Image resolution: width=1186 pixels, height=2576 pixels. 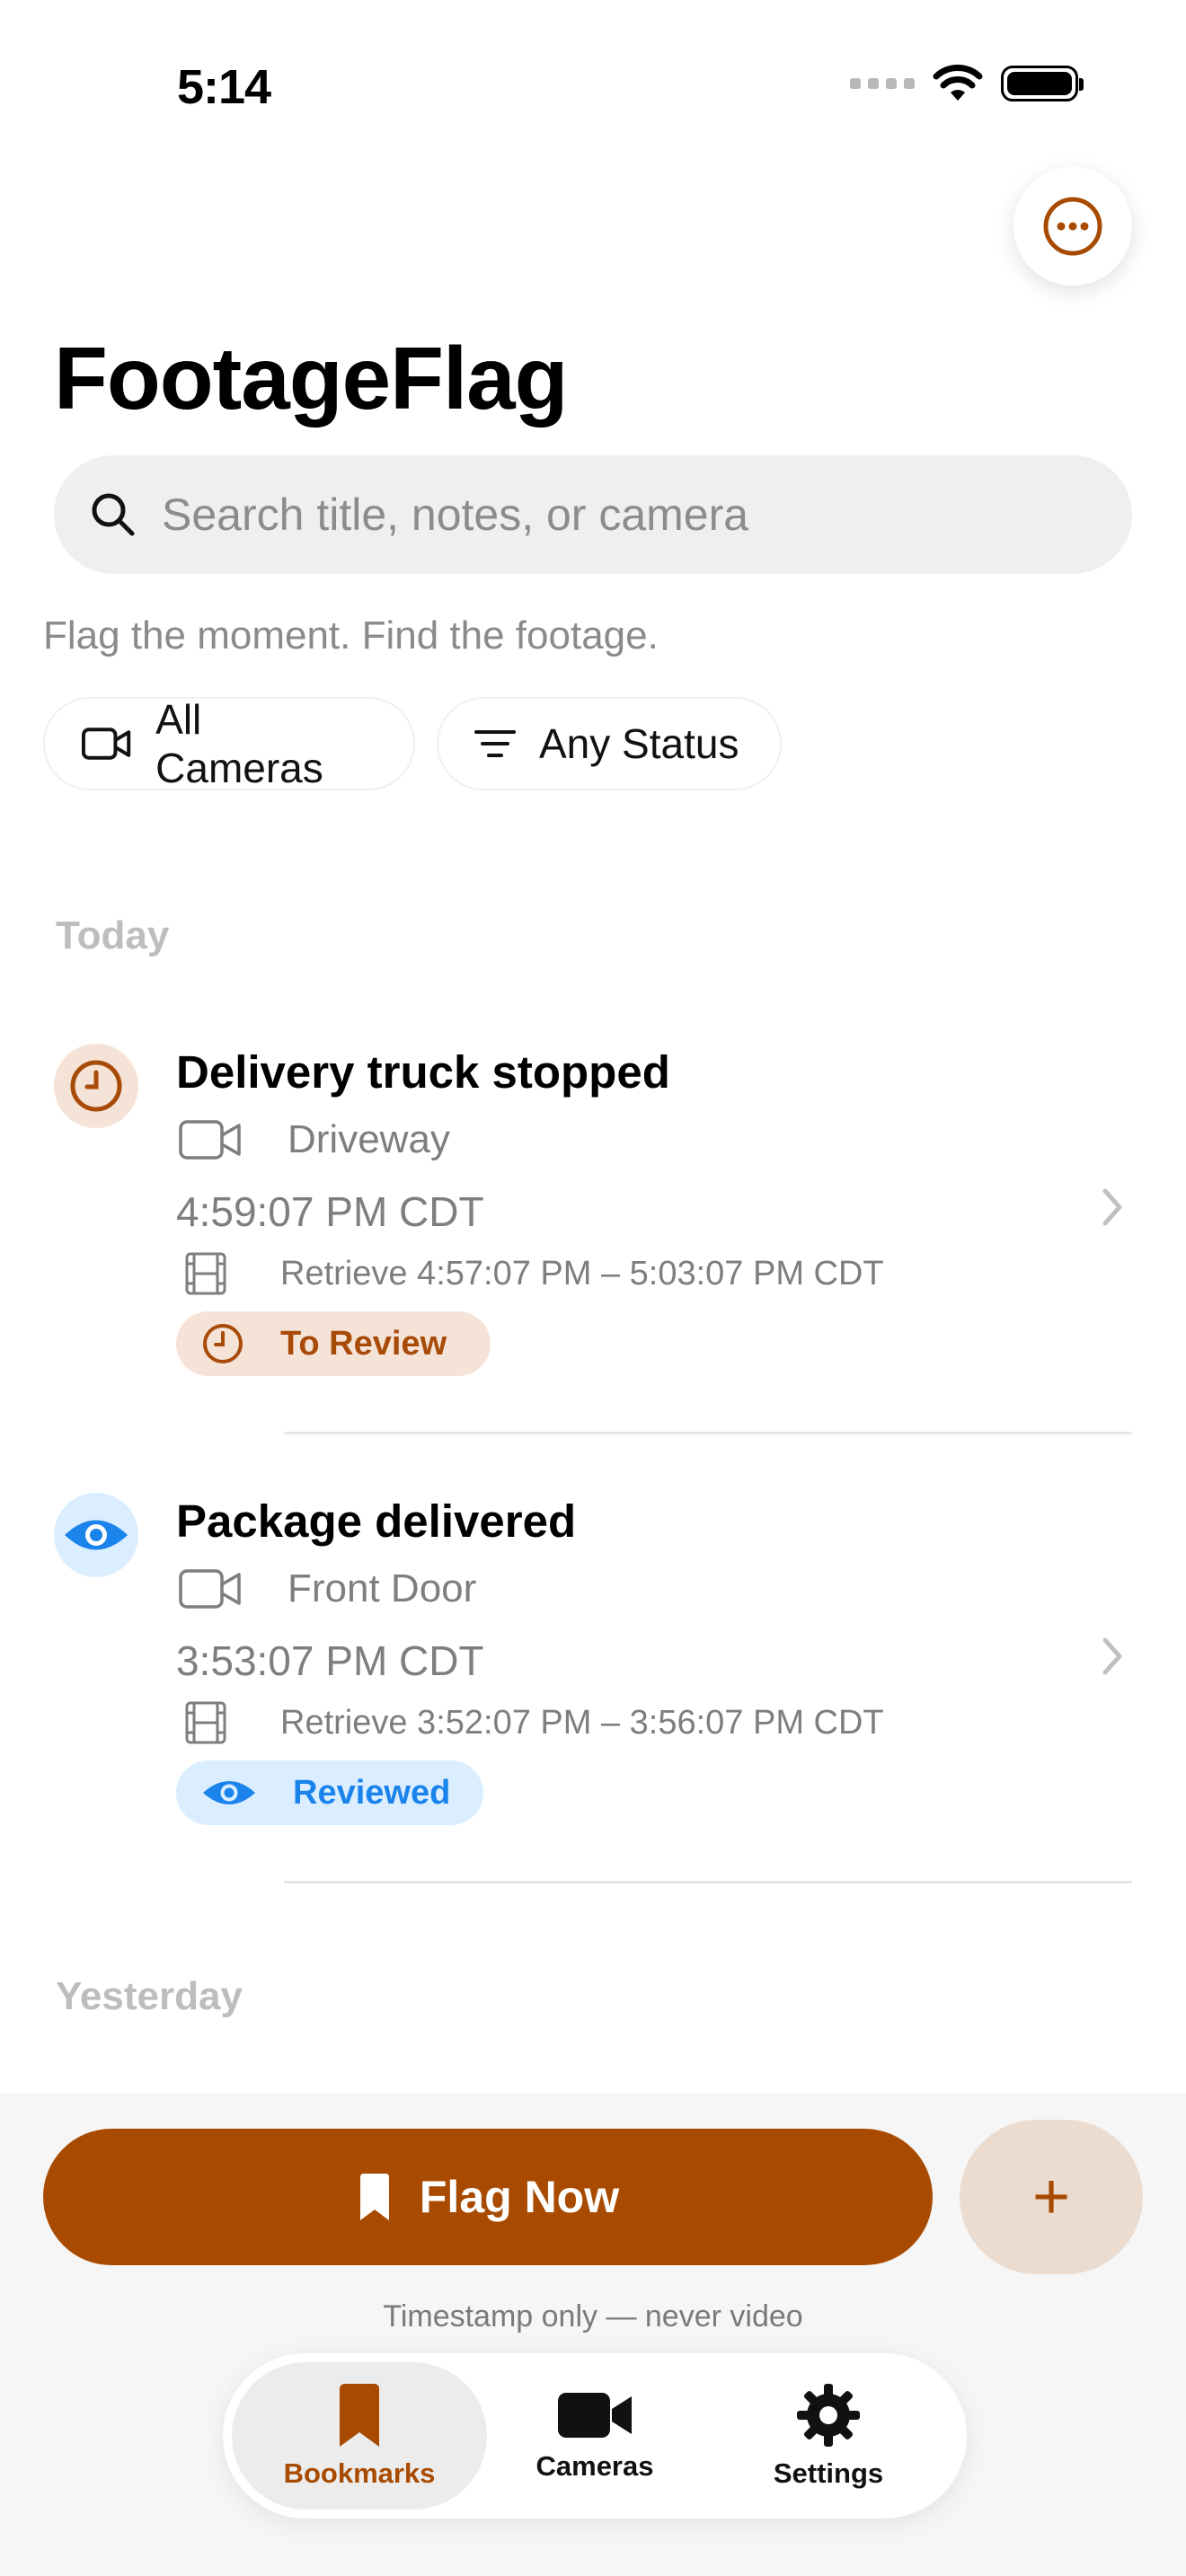 I want to click on search-icon, so click(x=113, y=514).